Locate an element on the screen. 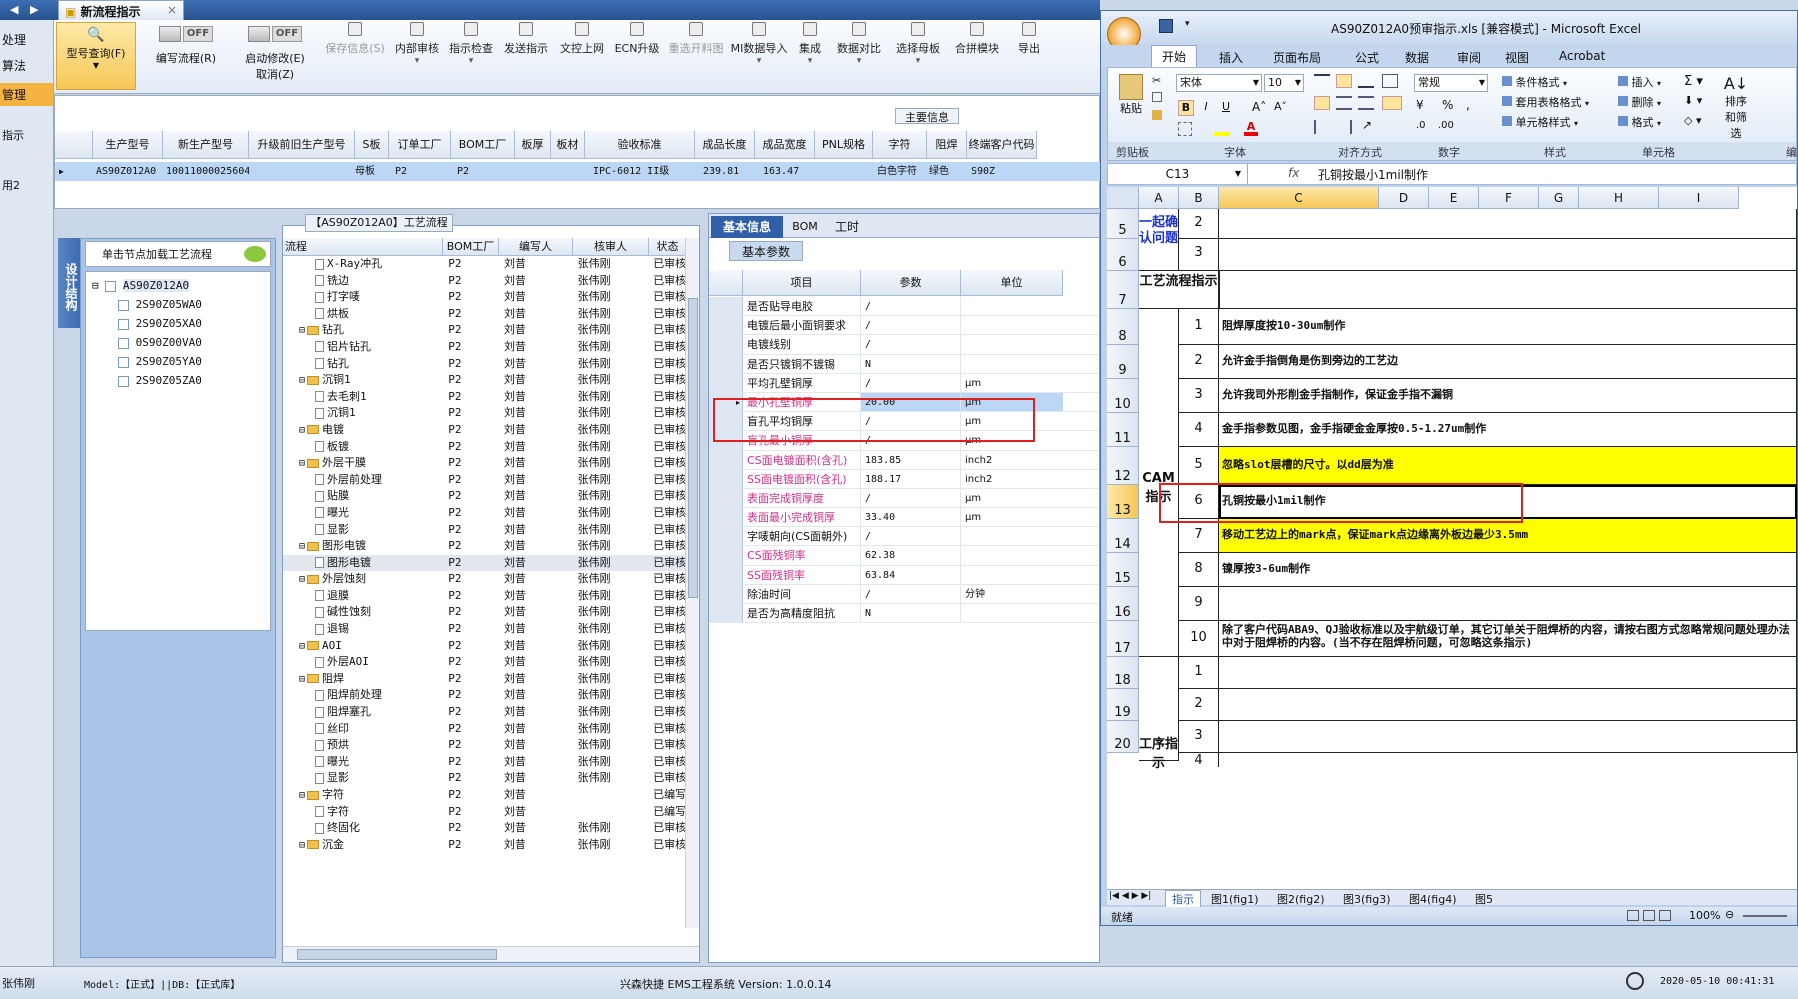  cell: P2 is located at coordinates (483, 171).